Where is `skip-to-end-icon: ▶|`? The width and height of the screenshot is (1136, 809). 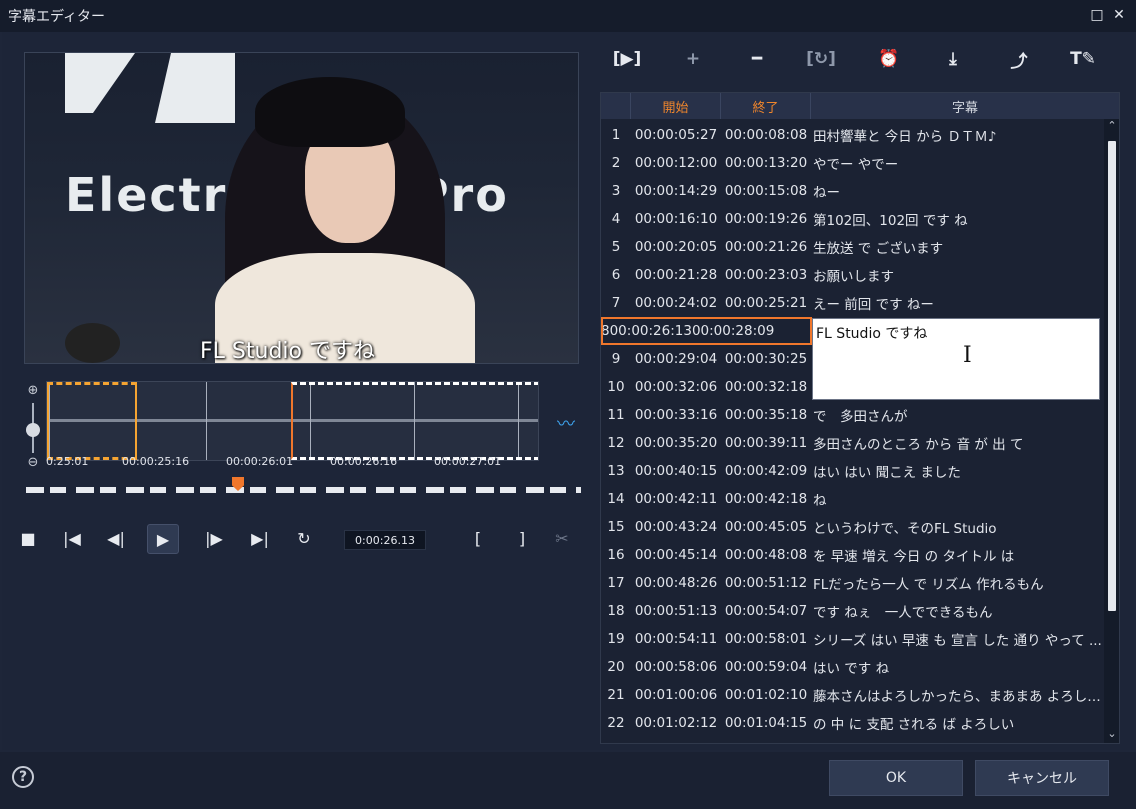 skip-to-end-icon: ▶| is located at coordinates (260, 538).